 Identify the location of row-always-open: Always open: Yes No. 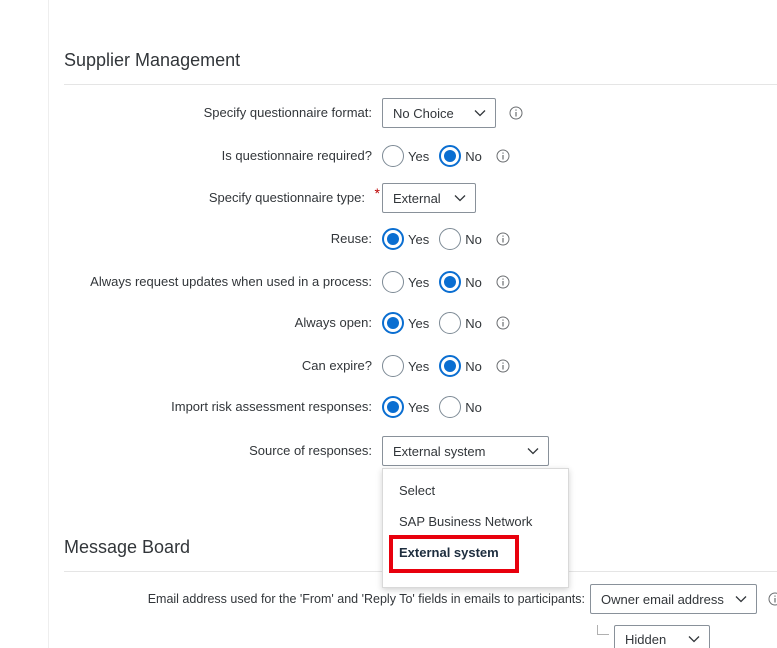
(388, 323).